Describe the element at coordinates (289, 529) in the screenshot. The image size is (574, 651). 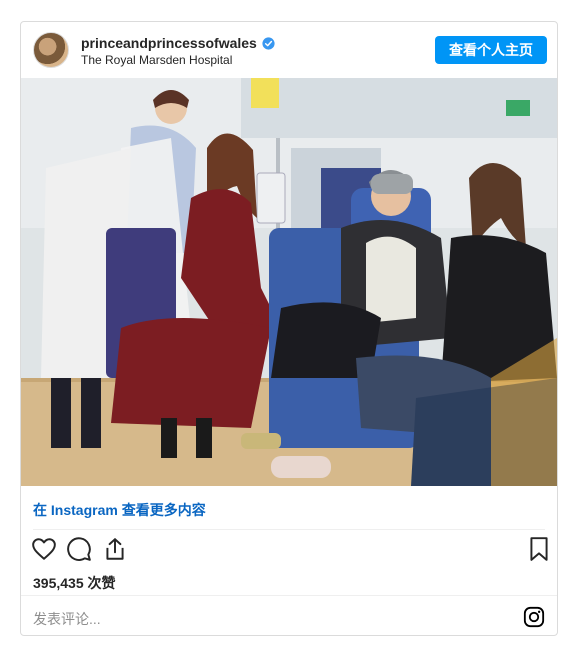
I see `divider` at that location.